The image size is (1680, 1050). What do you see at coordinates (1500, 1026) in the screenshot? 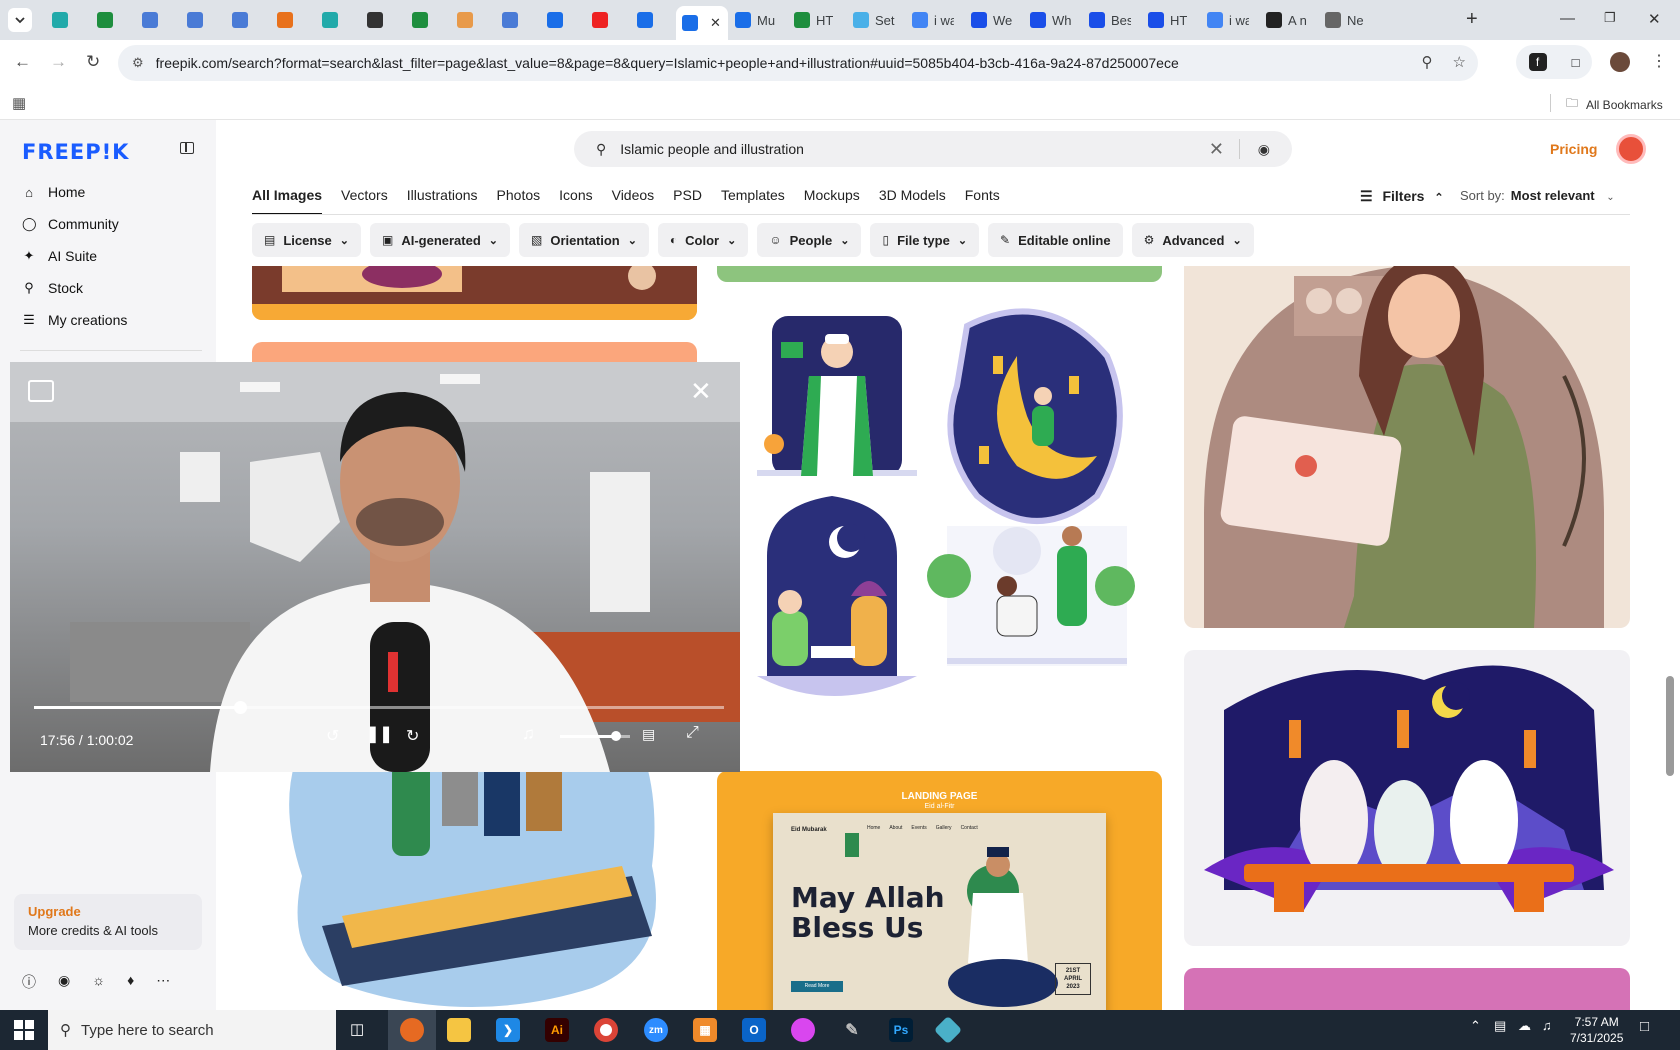
I see `network-icon: ▤` at bounding box center [1500, 1026].